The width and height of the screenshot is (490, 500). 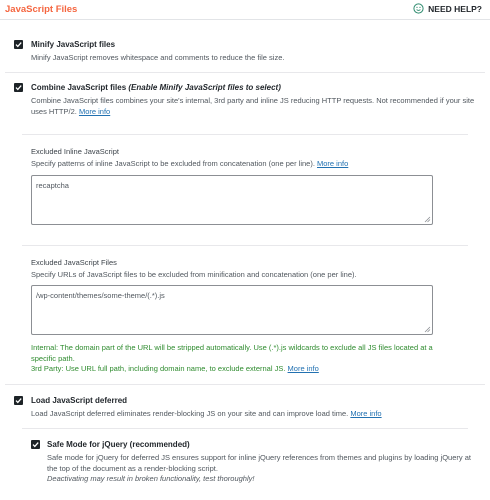 I want to click on minify-js-label: Minify JavaScript files, so click(x=73, y=44).